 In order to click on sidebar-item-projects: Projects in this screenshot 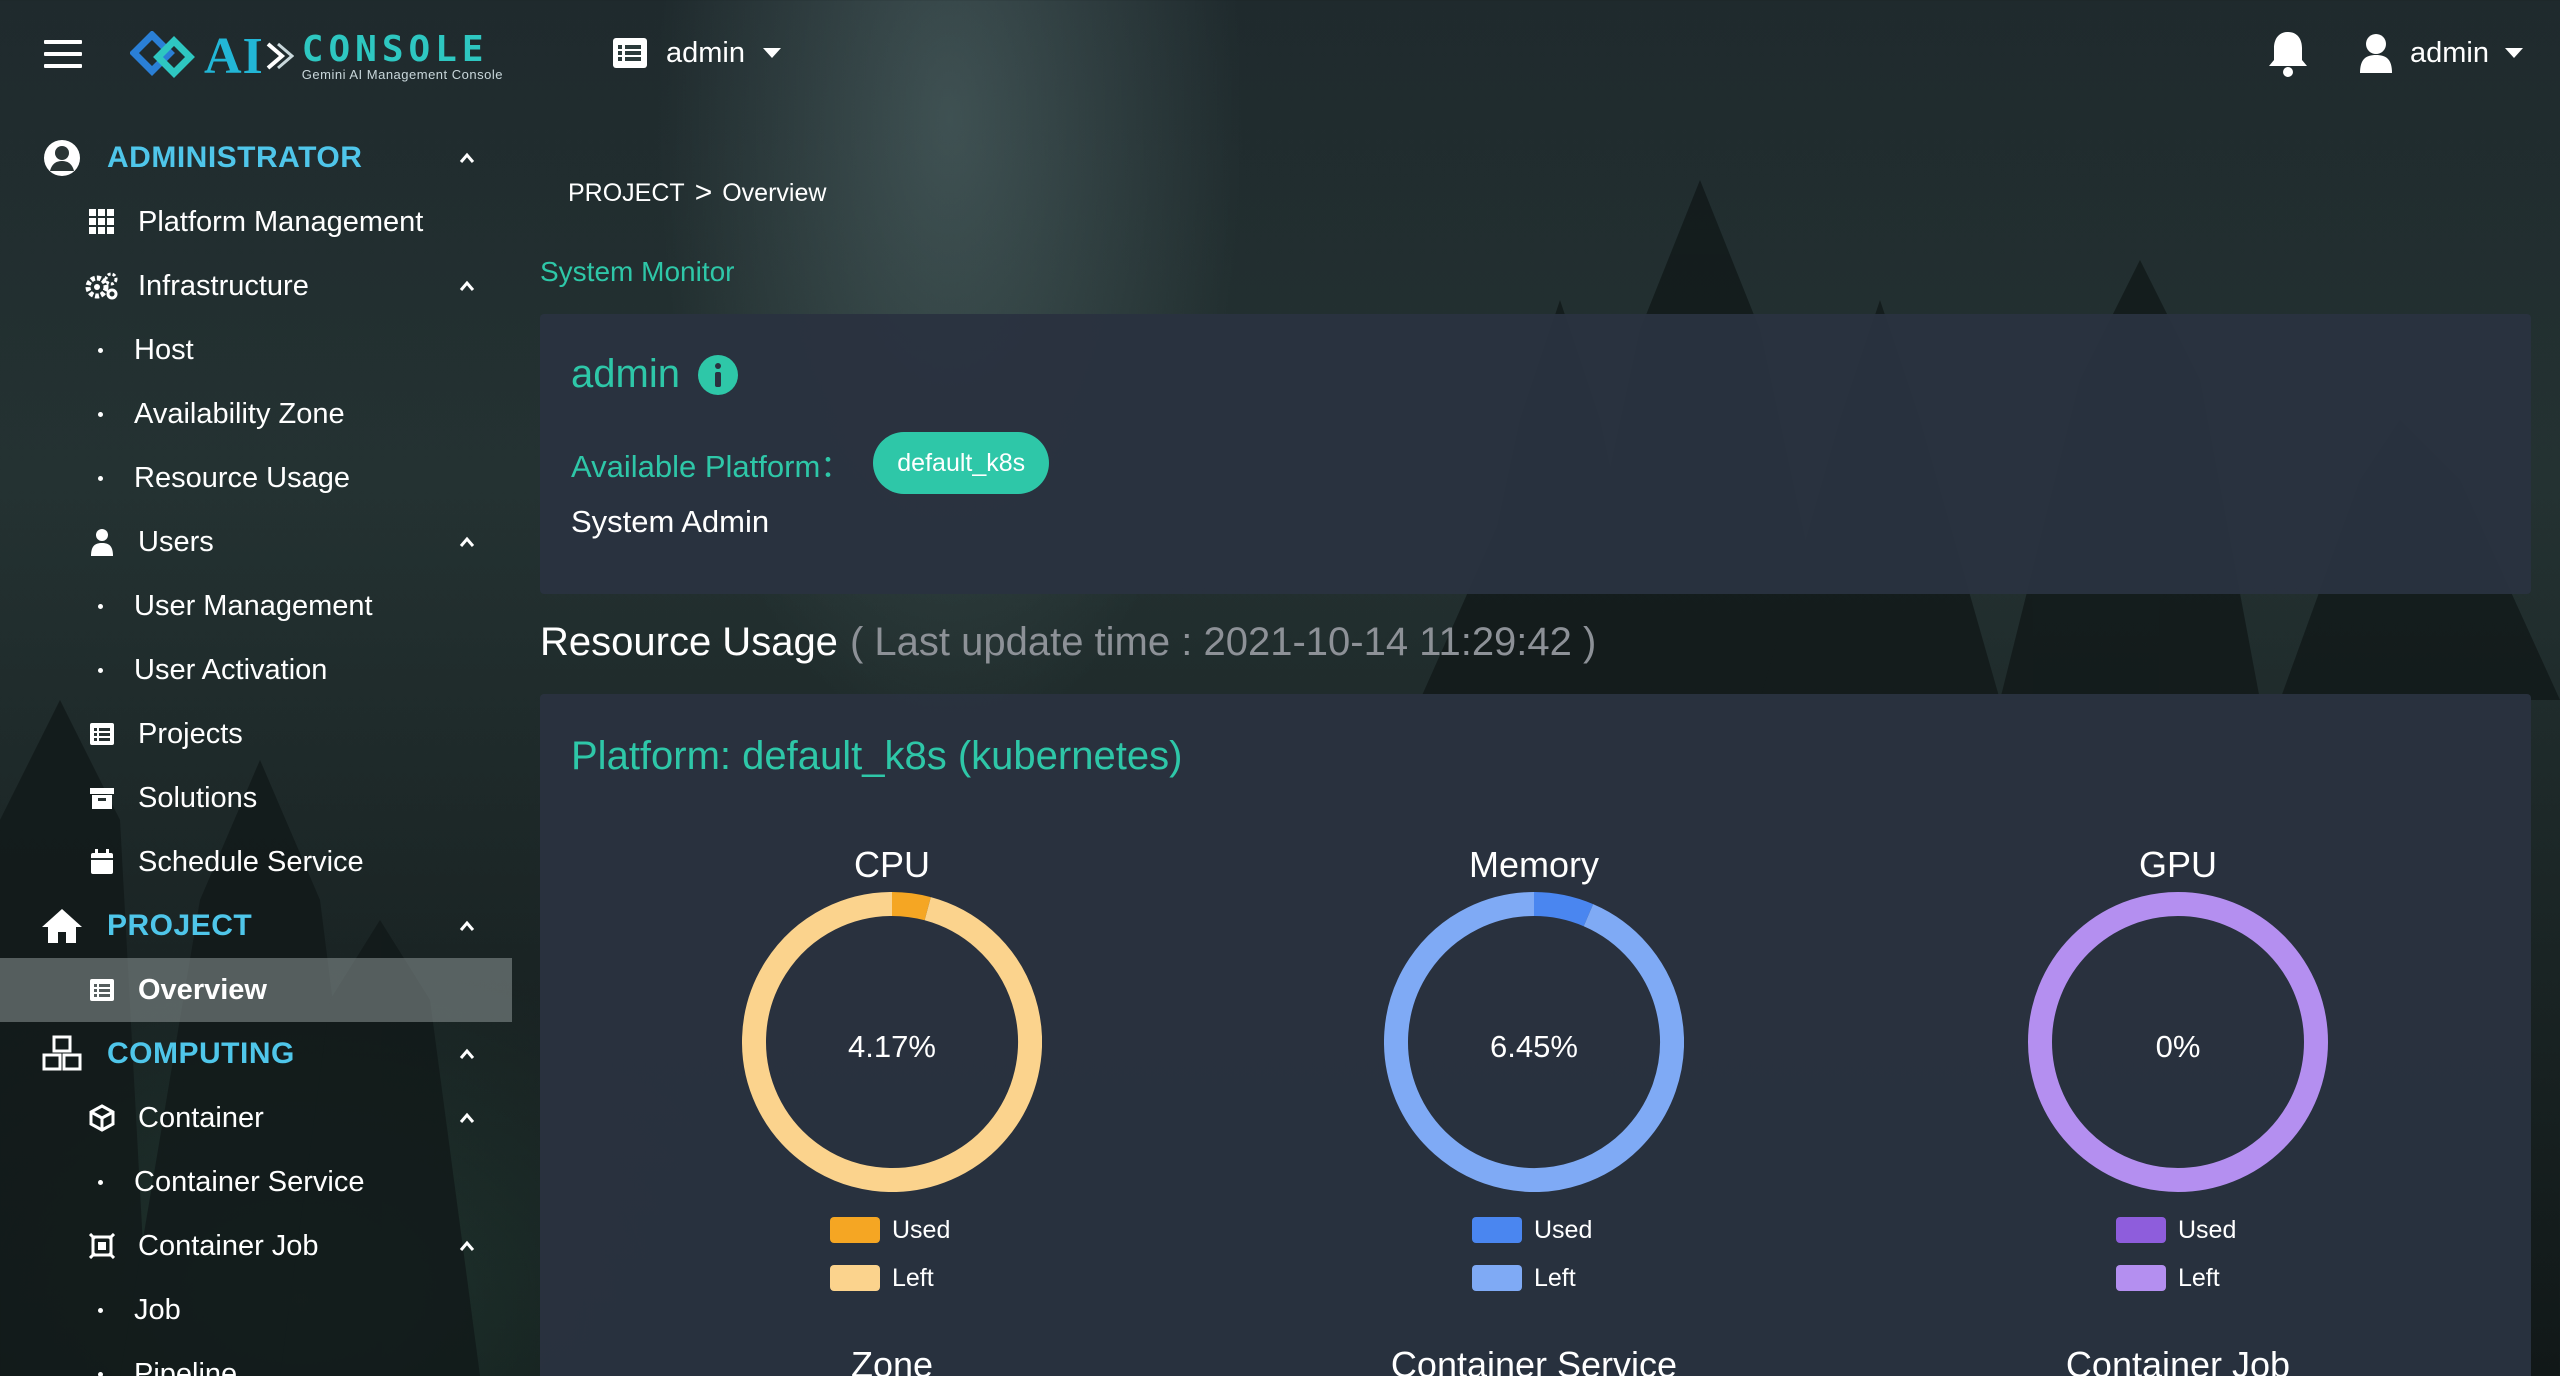, I will do `click(256, 734)`.